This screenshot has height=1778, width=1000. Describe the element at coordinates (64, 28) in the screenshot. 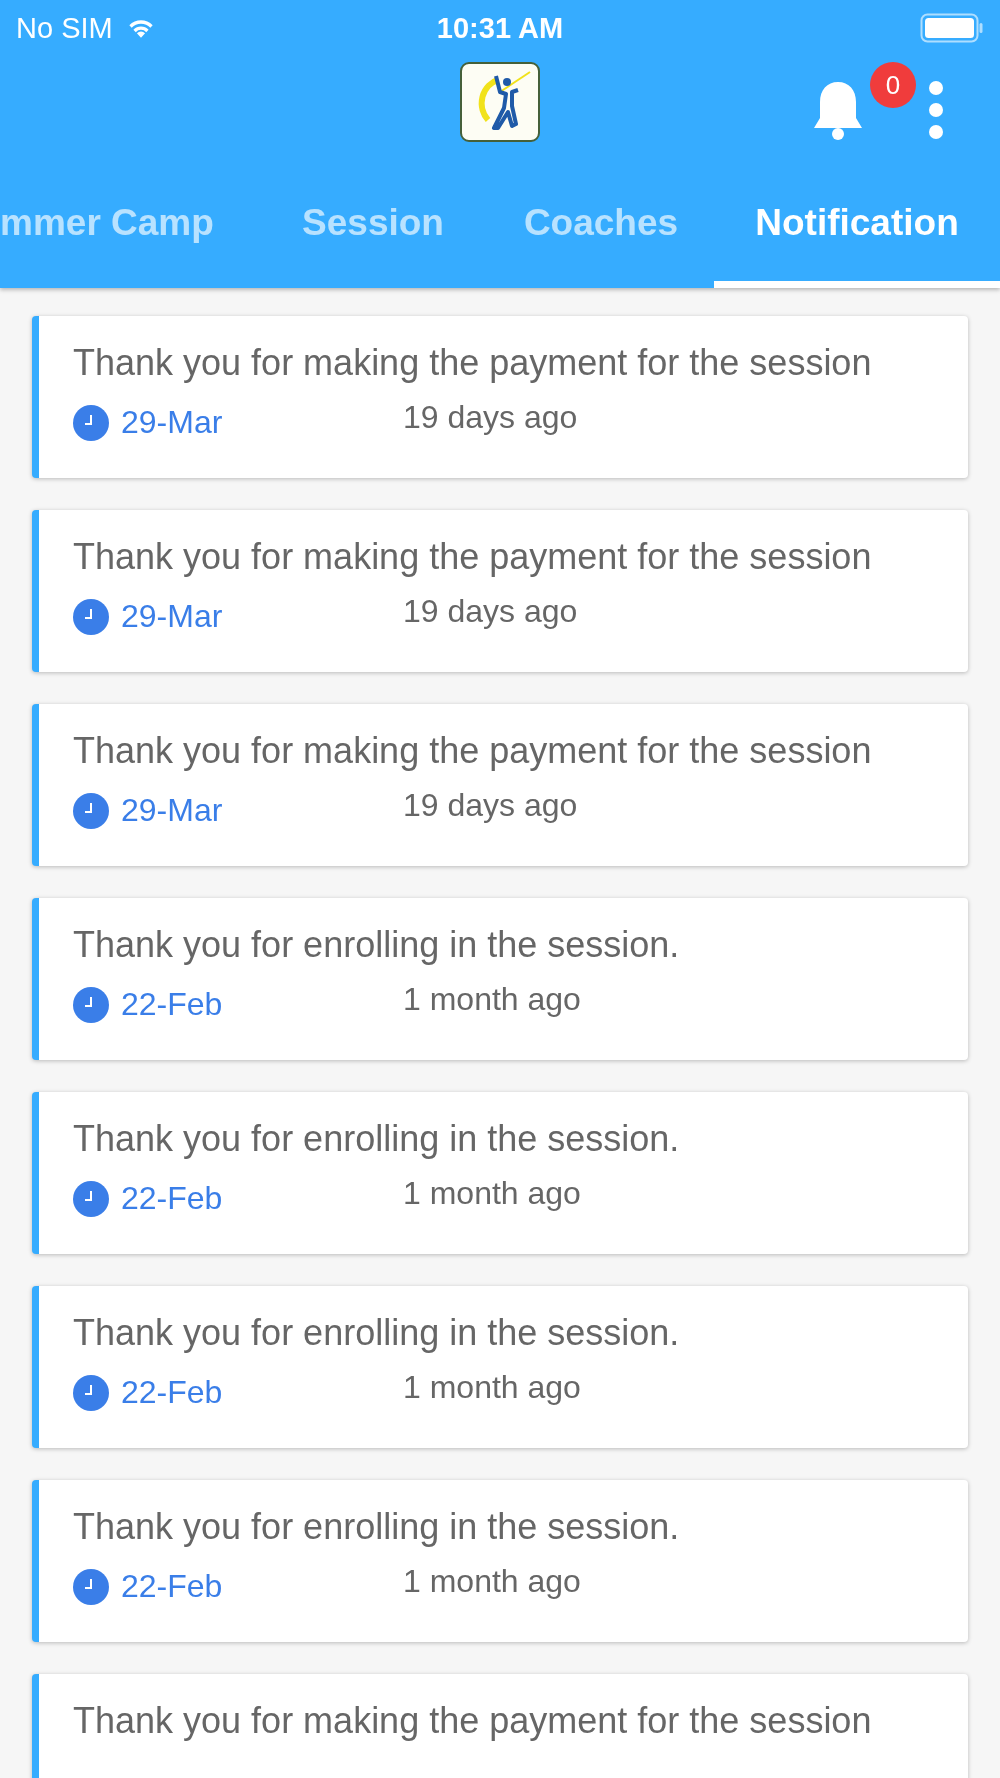

I see `carrier-label: No SIM` at that location.